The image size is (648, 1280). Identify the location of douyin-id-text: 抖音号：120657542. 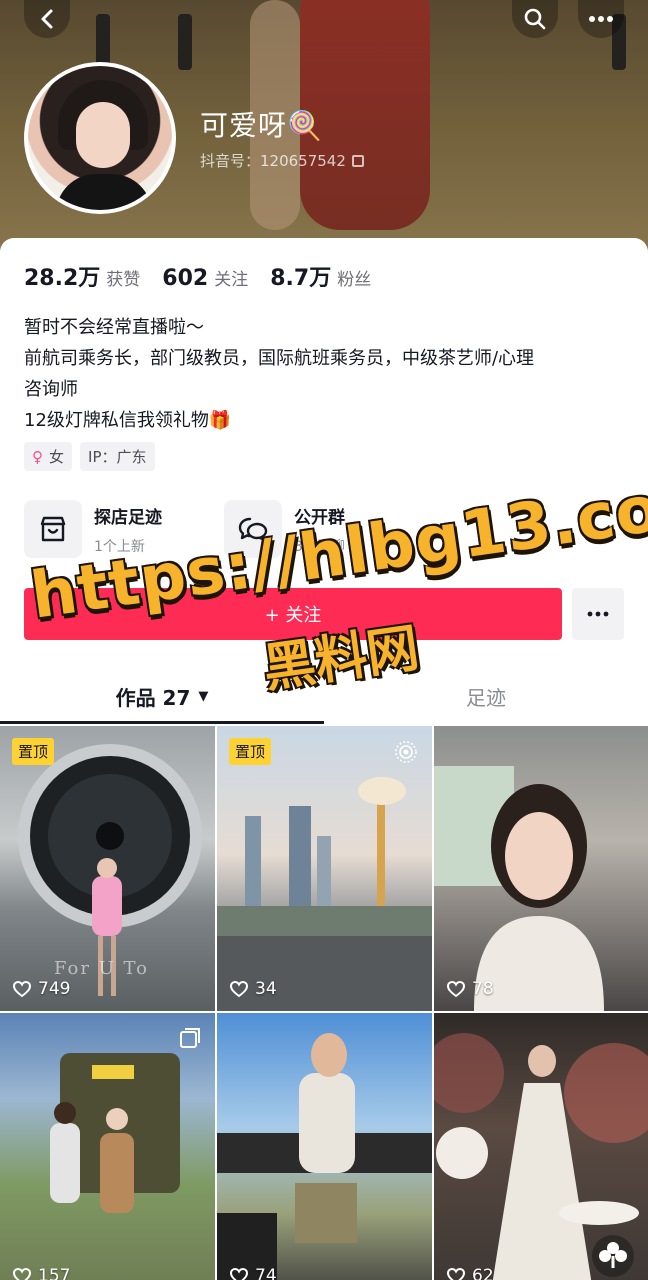
(273, 161).